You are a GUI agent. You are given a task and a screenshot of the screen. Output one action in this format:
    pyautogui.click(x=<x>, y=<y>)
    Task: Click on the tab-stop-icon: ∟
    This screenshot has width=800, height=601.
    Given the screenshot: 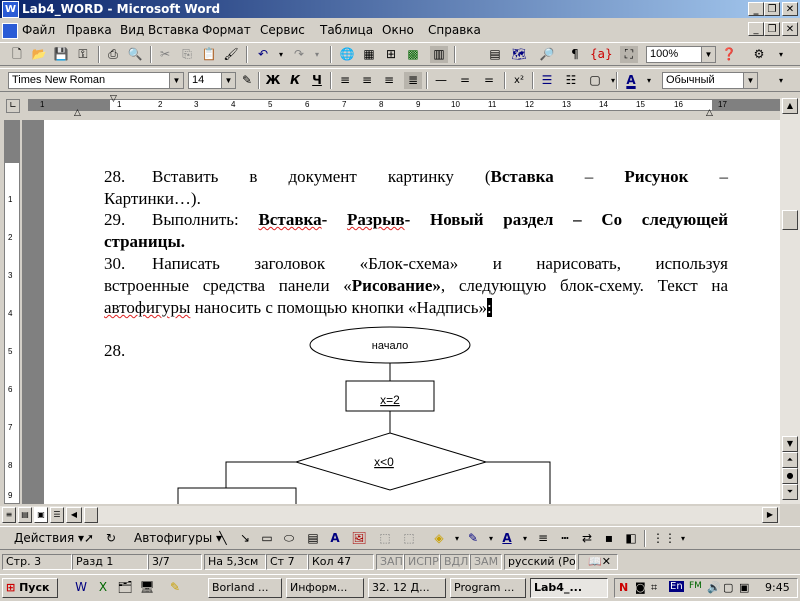 What is the action you would take?
    pyautogui.click(x=13, y=106)
    